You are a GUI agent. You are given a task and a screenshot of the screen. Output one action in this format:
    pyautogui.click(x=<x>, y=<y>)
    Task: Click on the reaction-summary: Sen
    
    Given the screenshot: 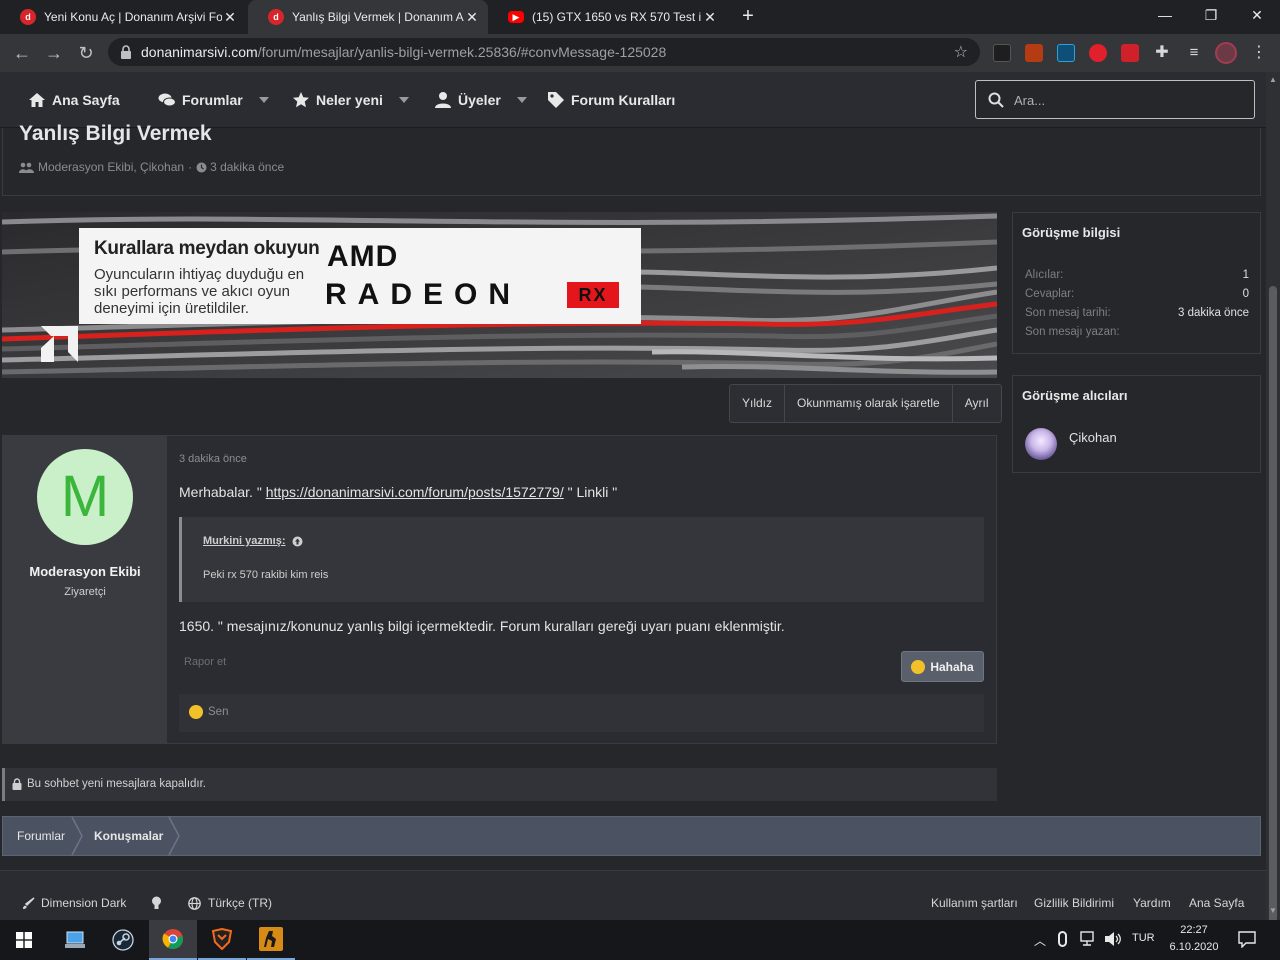 What is the action you would take?
    pyautogui.click(x=208, y=712)
    